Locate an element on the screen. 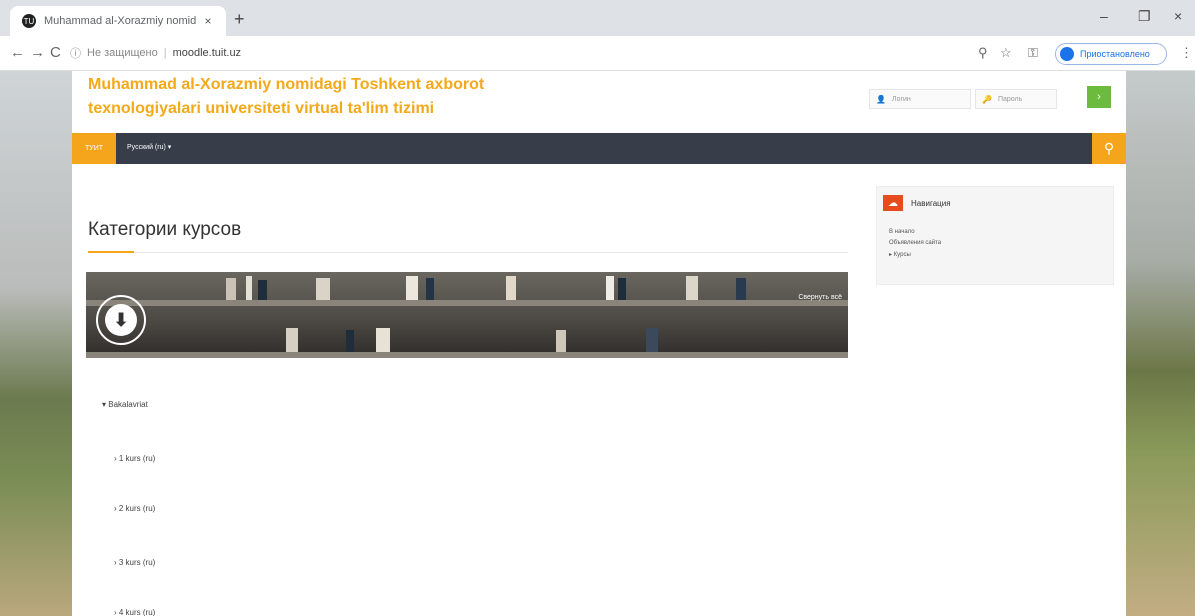  heading-accent-line is located at coordinates (111, 252).